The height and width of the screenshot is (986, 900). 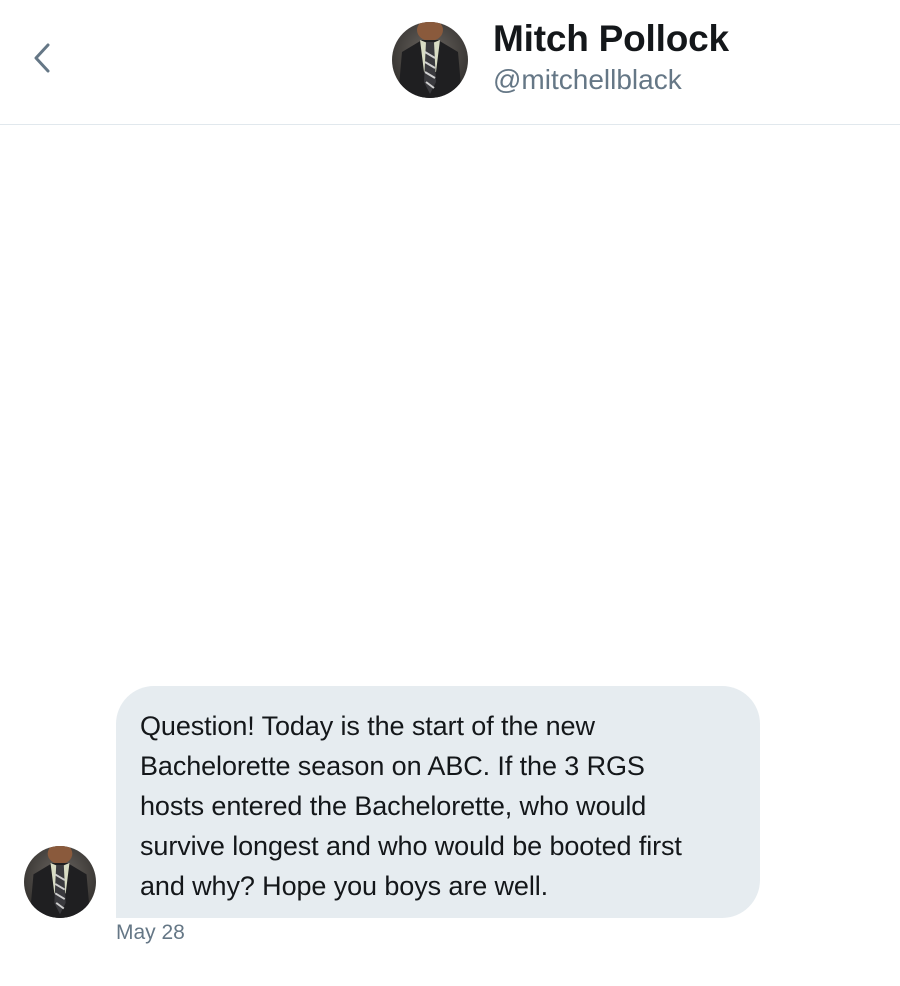 I want to click on conversation-header: Mitch Pollock @mitchellblack, so click(x=450, y=62).